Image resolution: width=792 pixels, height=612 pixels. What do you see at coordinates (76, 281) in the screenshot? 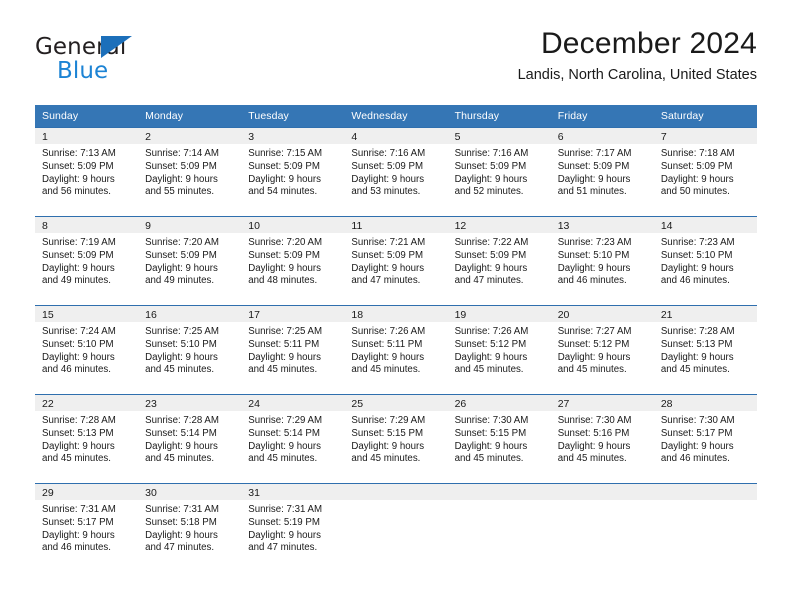
I see `daylight-text-line2: and 49 minutes.` at bounding box center [76, 281].